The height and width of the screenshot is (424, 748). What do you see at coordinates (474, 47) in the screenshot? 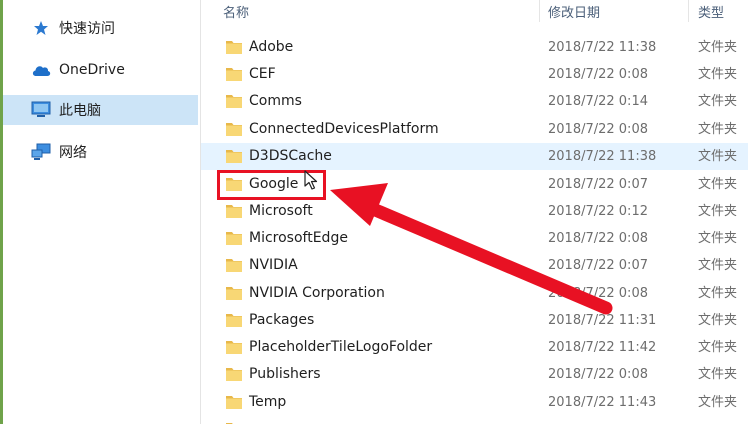
I see `file-row: Adobe 2018/7/22 11:38 文件夹` at bounding box center [474, 47].